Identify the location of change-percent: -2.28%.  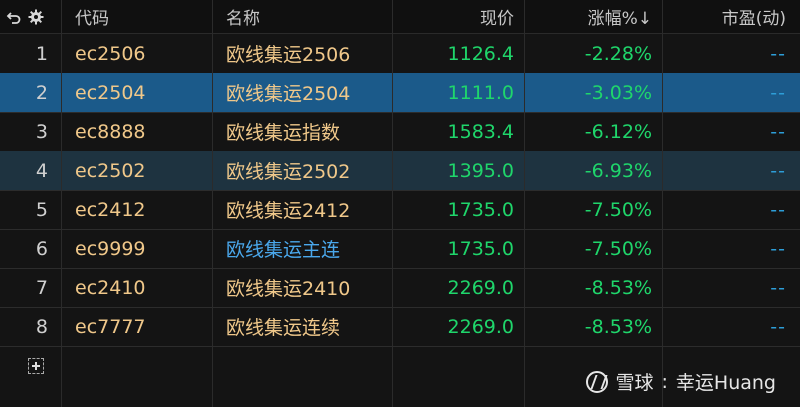
(594, 53).